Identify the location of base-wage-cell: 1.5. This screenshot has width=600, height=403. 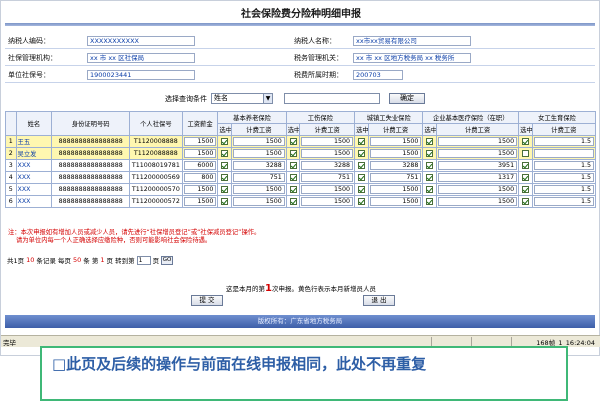
(564, 165).